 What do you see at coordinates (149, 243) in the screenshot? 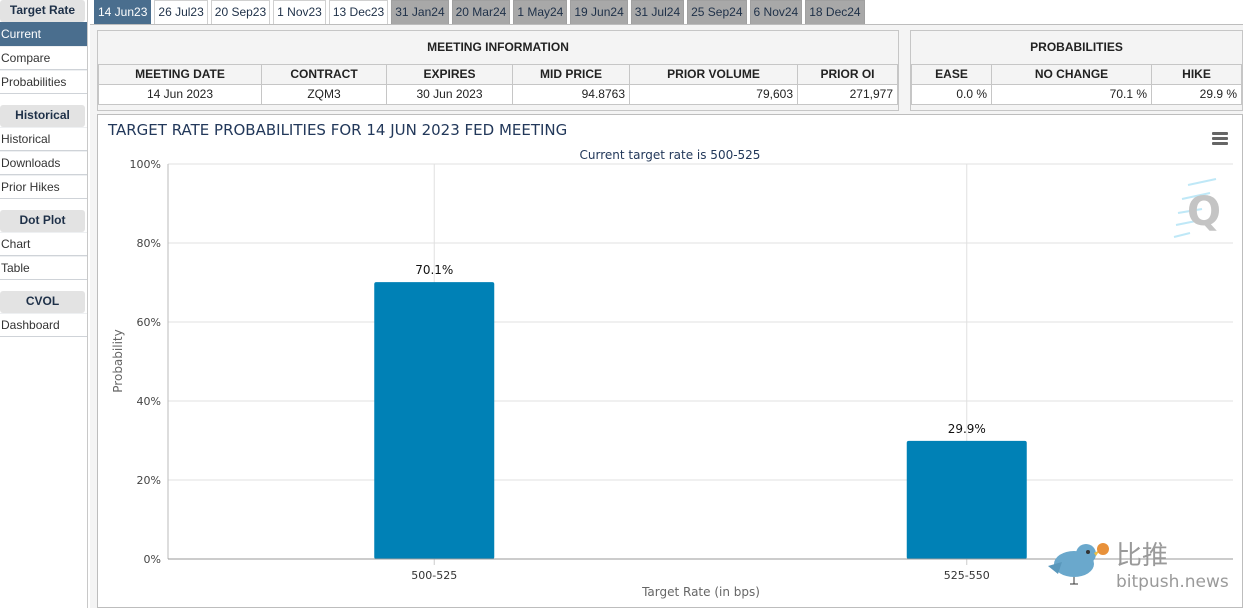
I see `y-tick-label: 80%` at bounding box center [149, 243].